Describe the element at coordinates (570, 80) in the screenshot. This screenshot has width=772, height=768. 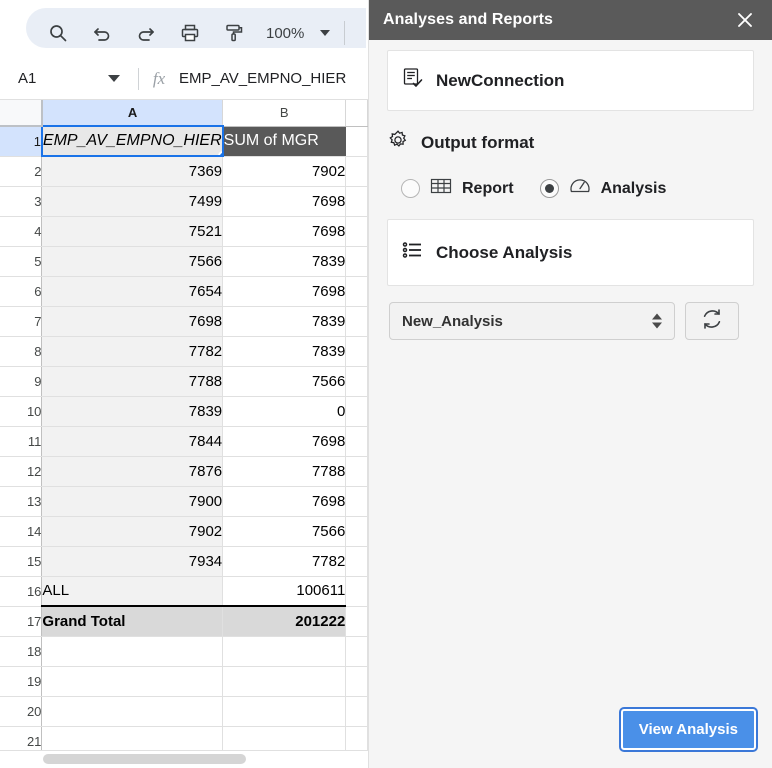
I see `connection-card: NewConnection` at that location.